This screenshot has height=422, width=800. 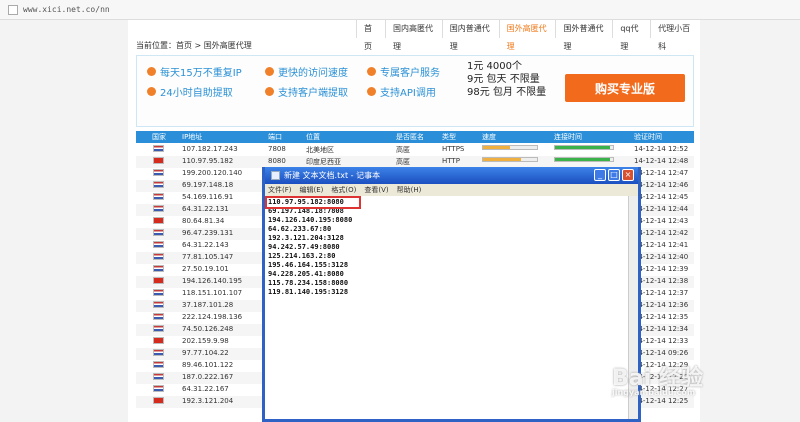 I want to click on cell-time: 14-12-14 12:45, so click(x=661, y=197).